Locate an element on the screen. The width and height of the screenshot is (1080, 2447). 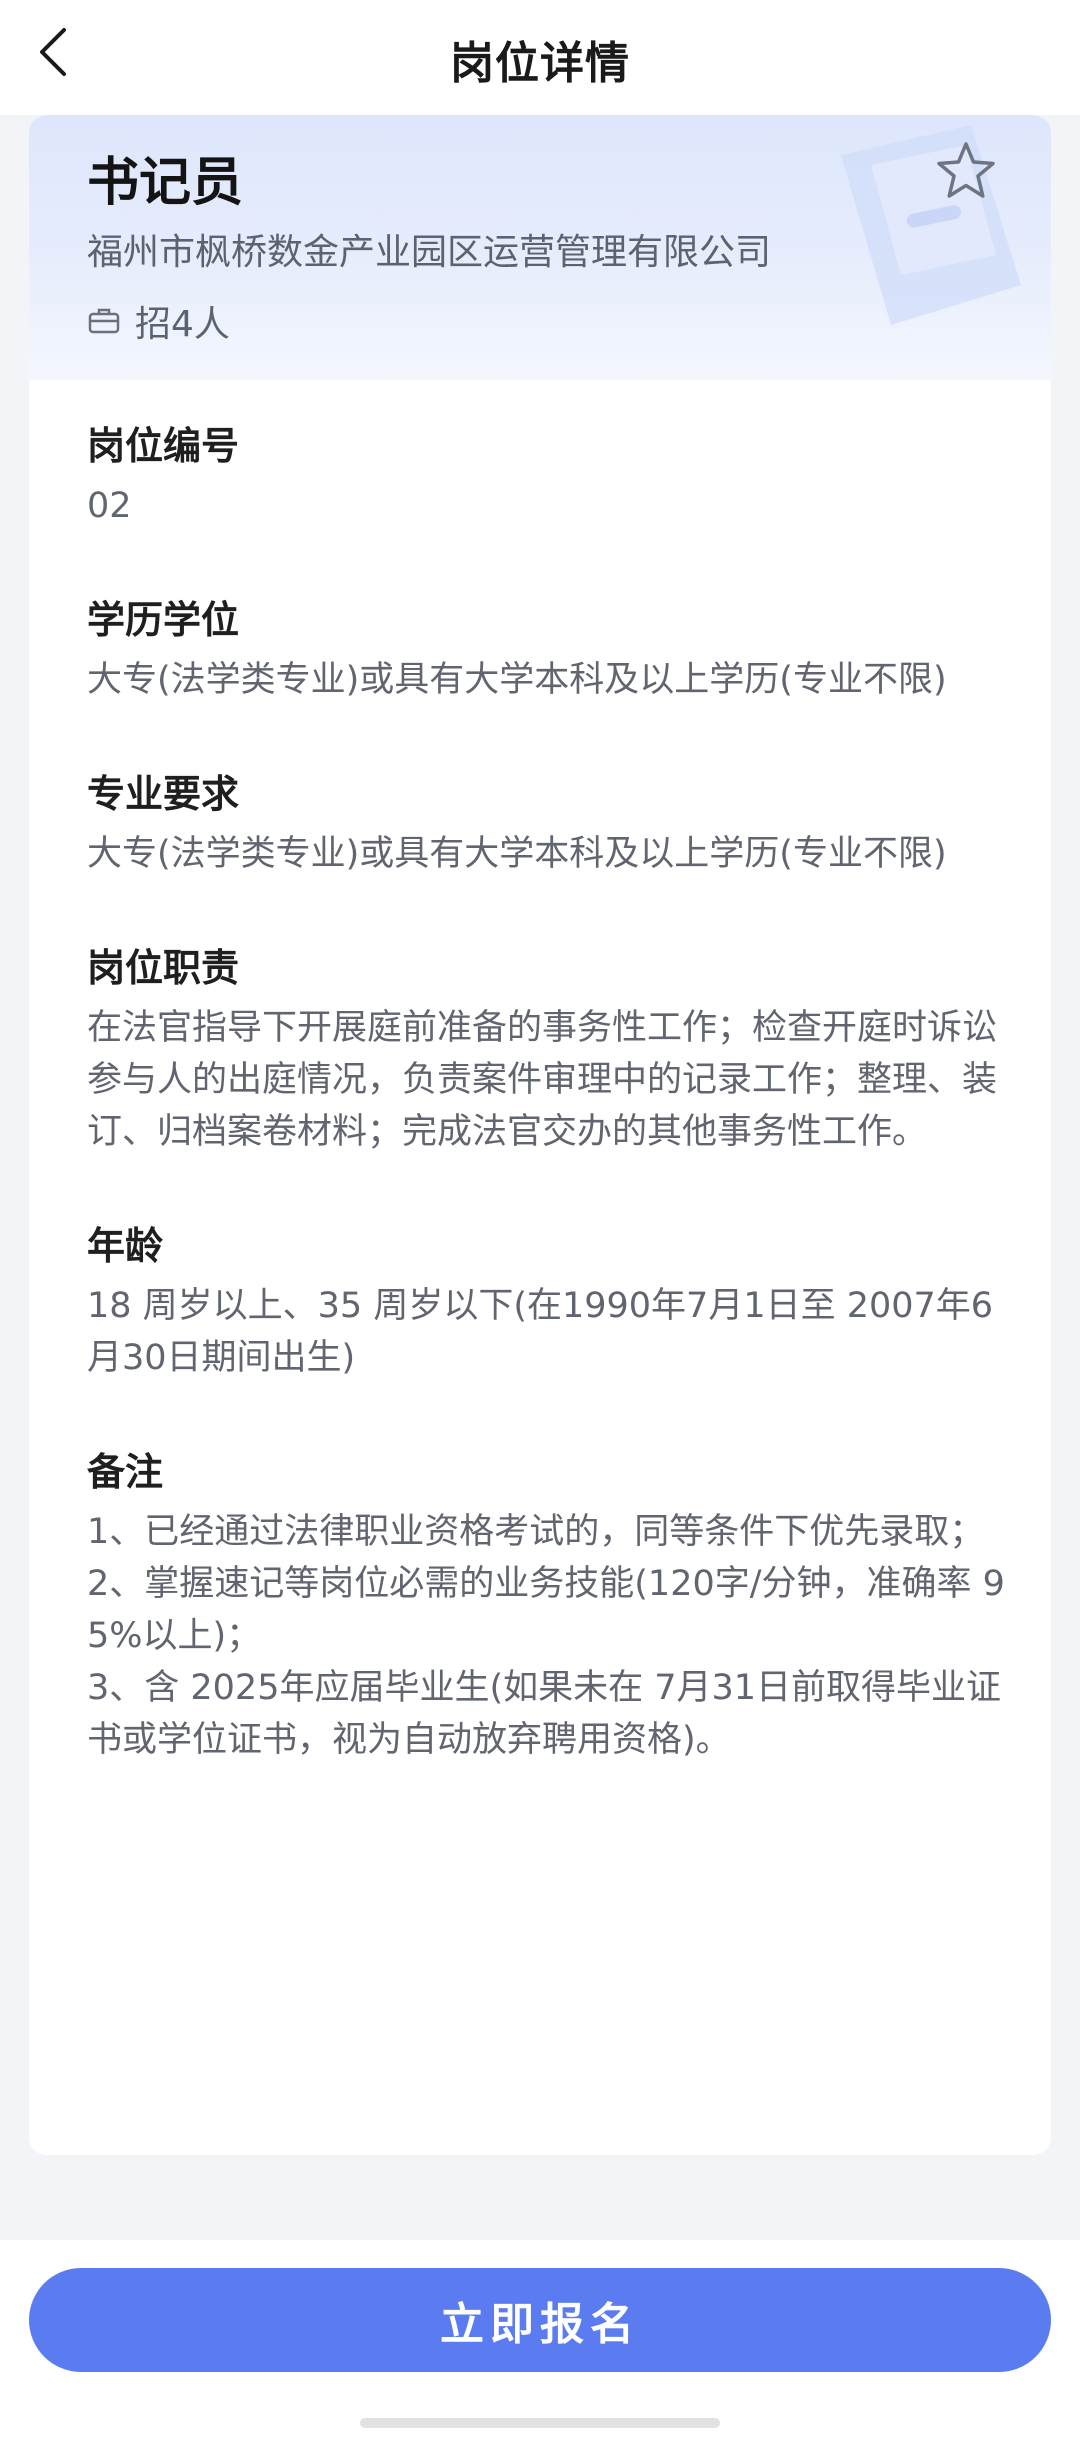
section-label: 备注 is located at coordinates (125, 1472).